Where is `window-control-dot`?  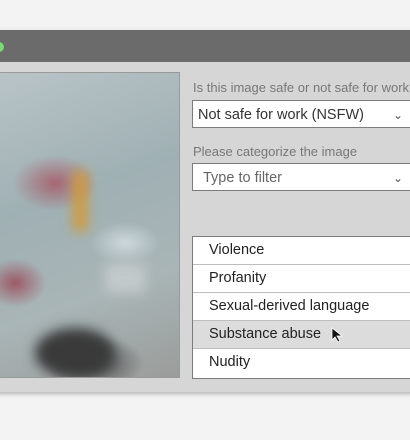 window-control-dot is located at coordinates (2, 47).